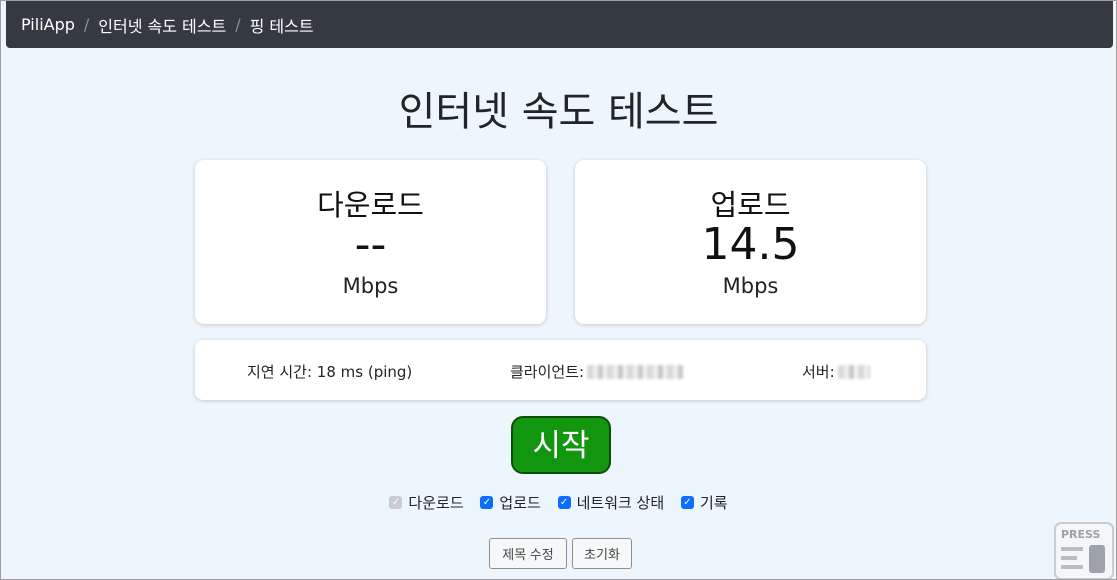 The height and width of the screenshot is (580, 1117). I want to click on test-options: ✓ 다운로드 ✓ 업로드 ✓ 네트워크 상태 ✓ 기록, so click(558, 502).